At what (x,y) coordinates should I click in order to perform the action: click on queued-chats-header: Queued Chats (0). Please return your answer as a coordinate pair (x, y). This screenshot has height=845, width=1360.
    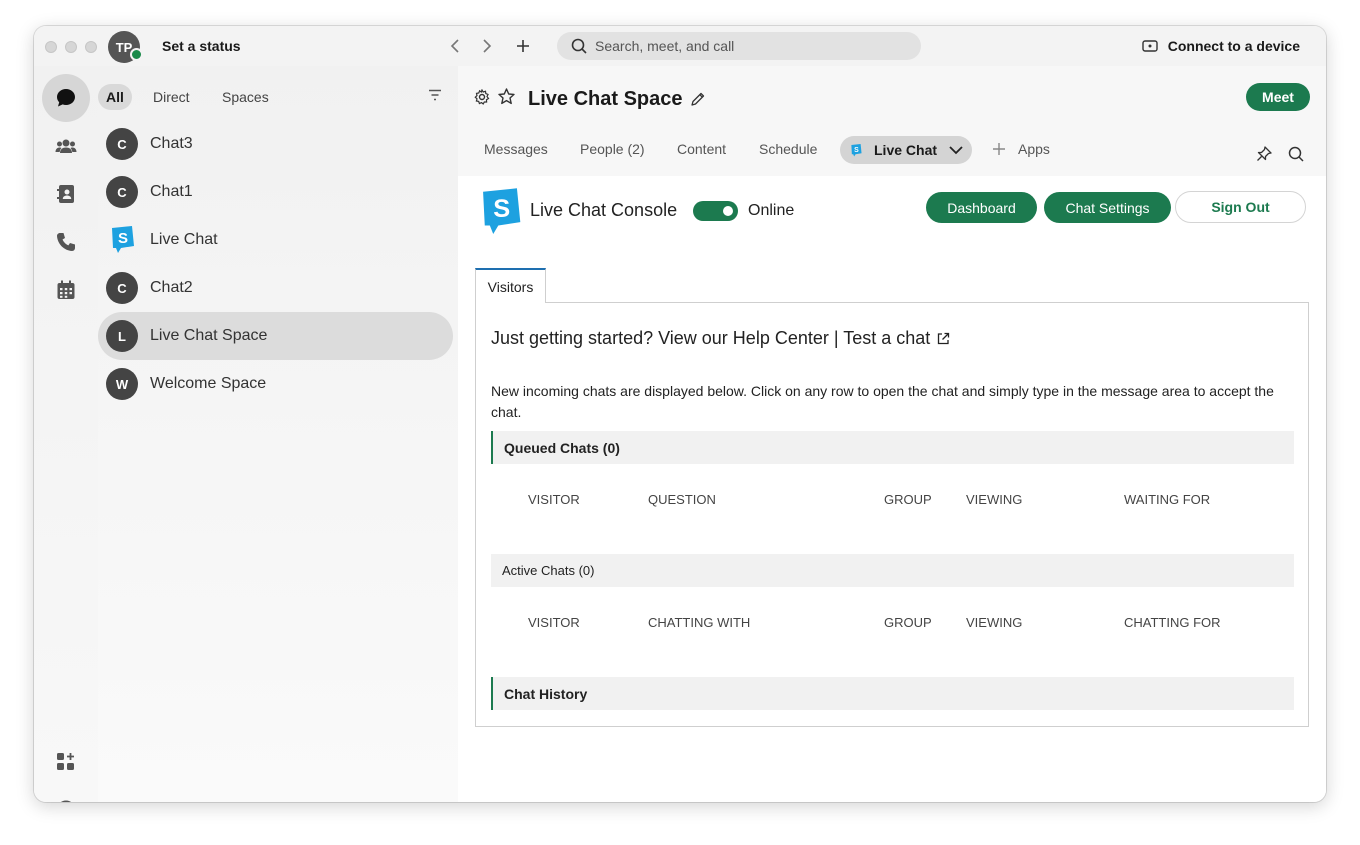
    Looking at the image, I should click on (892, 447).